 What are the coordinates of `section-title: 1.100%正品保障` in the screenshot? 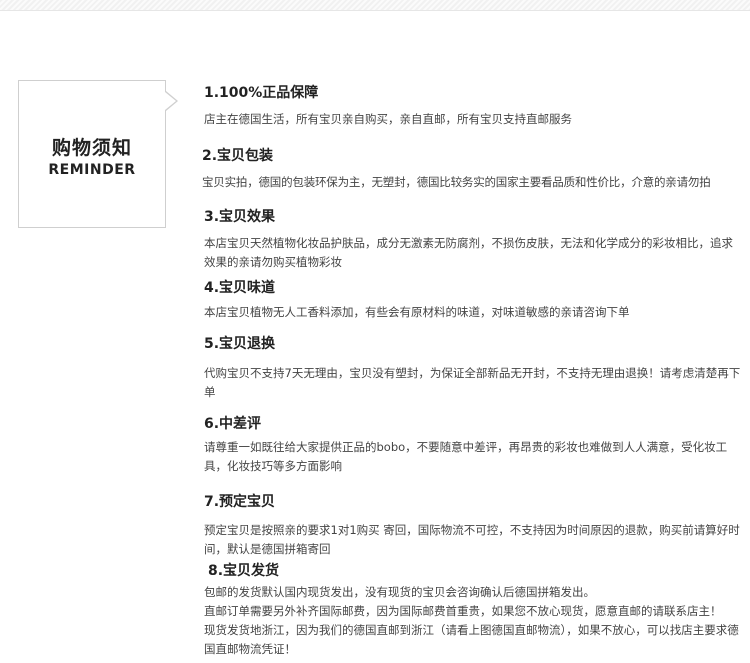 It's located at (261, 93).